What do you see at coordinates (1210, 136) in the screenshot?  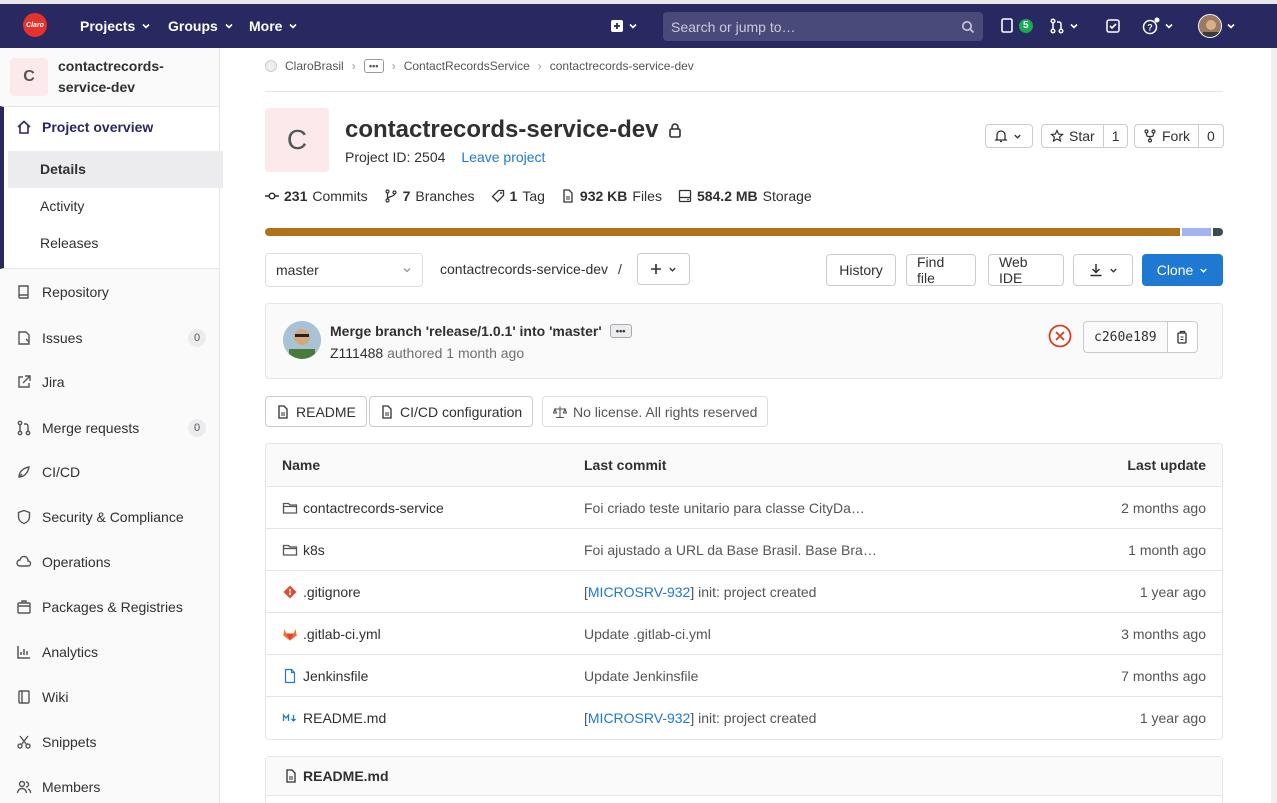 I see `fork-count: 0` at bounding box center [1210, 136].